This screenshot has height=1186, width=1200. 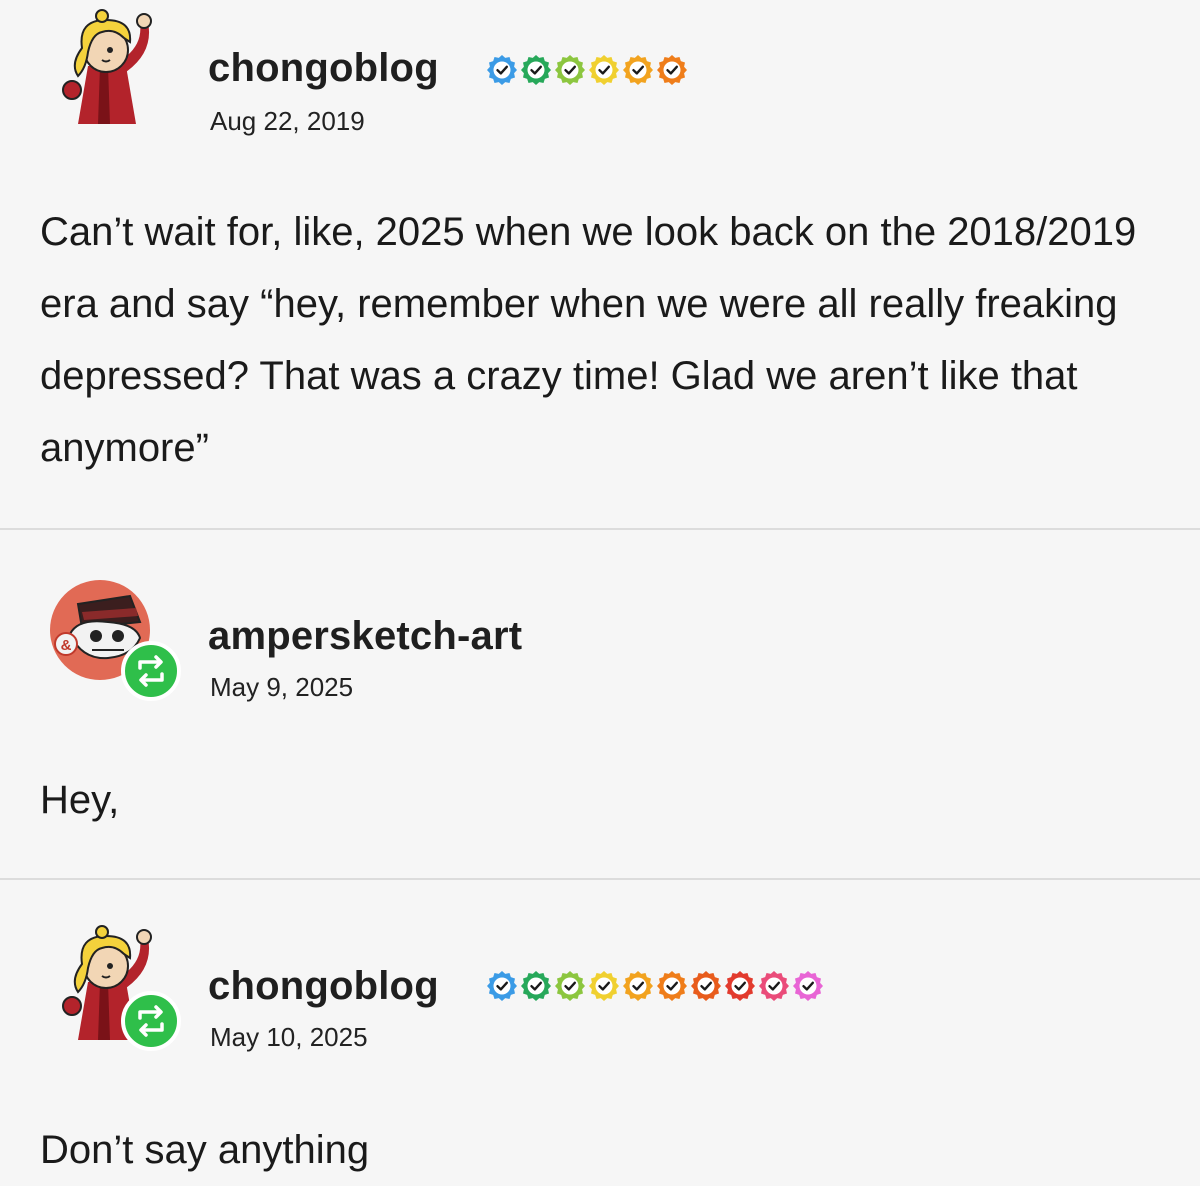 What do you see at coordinates (289, 1037) in the screenshot?
I see `post-date: May 10, 2025` at bounding box center [289, 1037].